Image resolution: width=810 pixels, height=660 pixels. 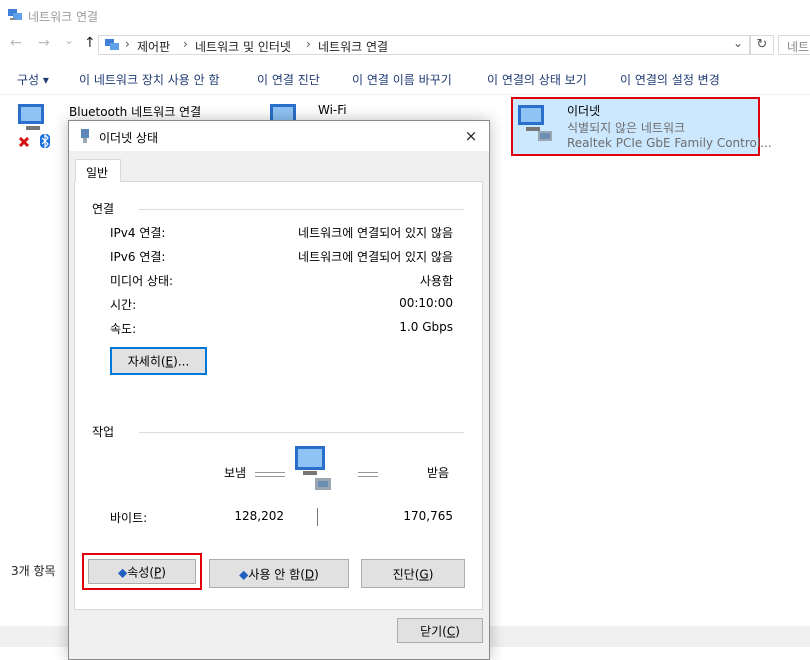 What do you see at coordinates (235, 473) in the screenshot?
I see `sent-label: 보냄` at bounding box center [235, 473].